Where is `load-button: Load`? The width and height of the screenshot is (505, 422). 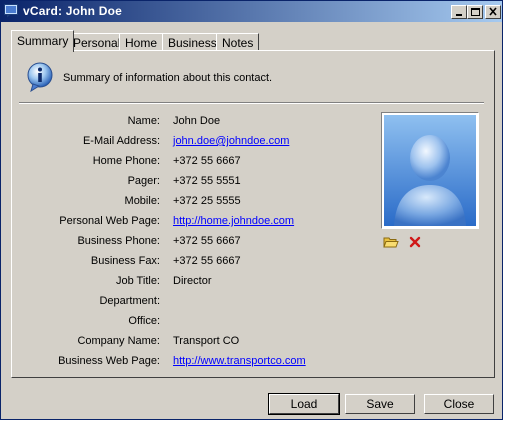 load-button: Load is located at coordinates (304, 404).